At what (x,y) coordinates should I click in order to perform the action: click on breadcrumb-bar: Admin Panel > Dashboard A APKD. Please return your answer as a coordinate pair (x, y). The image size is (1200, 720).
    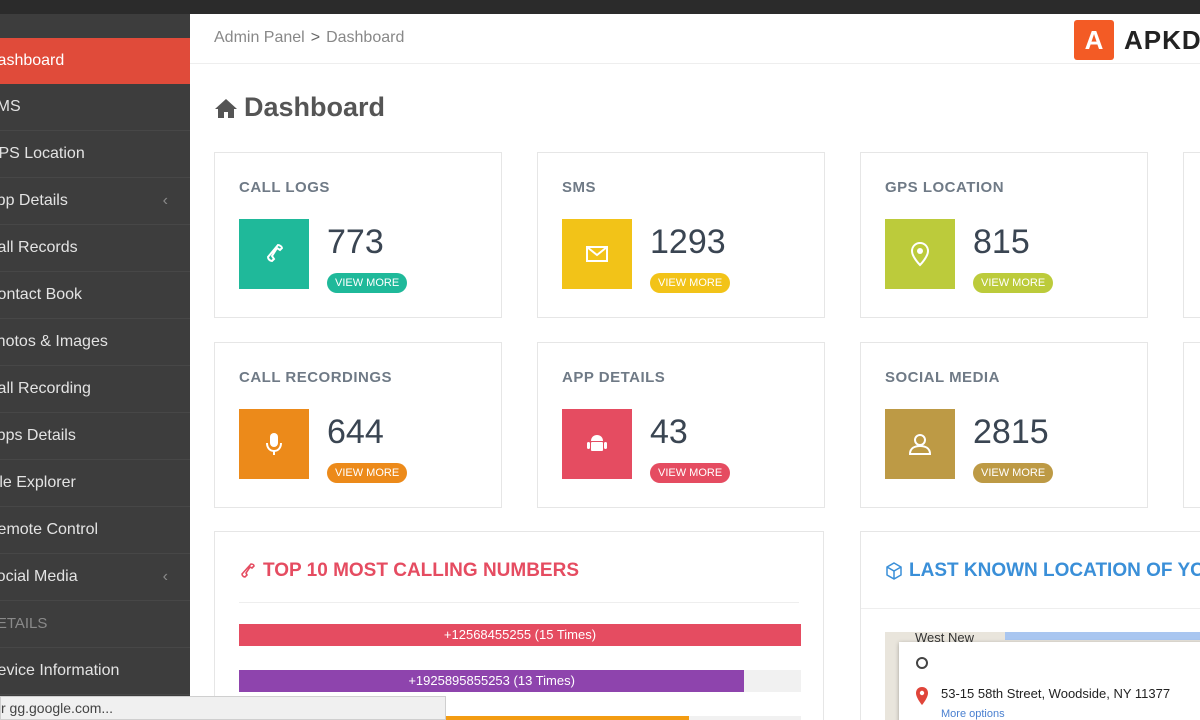
    Looking at the image, I should click on (695, 39).